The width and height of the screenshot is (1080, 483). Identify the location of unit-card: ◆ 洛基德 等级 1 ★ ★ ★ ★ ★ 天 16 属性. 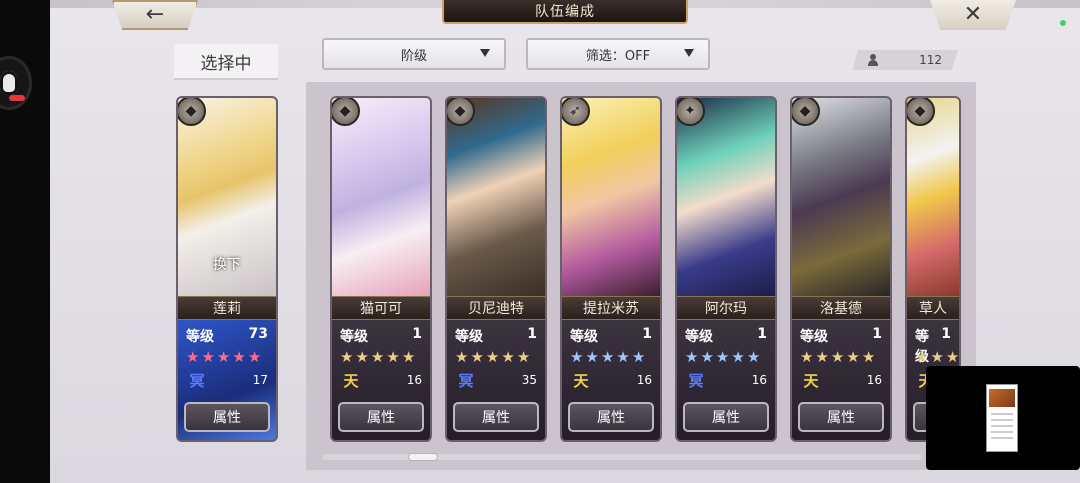
(841, 269).